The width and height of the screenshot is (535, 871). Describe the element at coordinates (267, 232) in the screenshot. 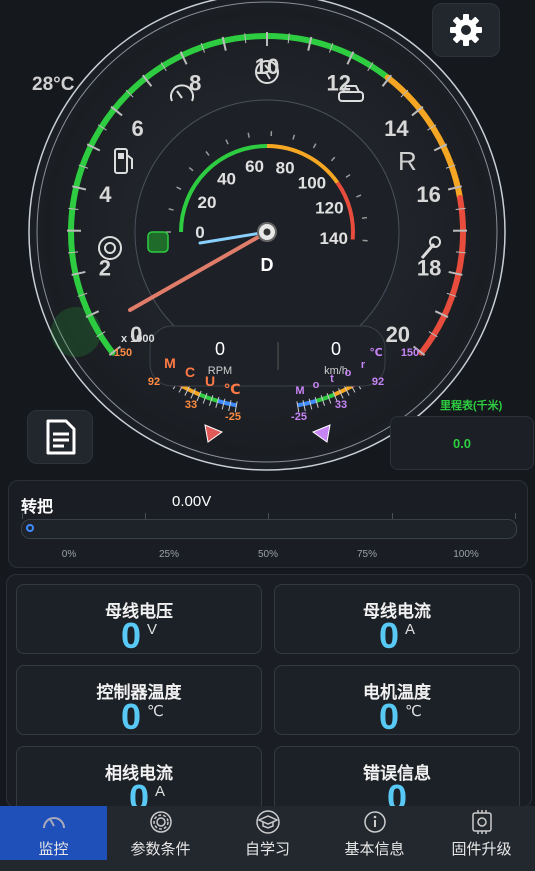

I see `needle-hub-center` at that location.